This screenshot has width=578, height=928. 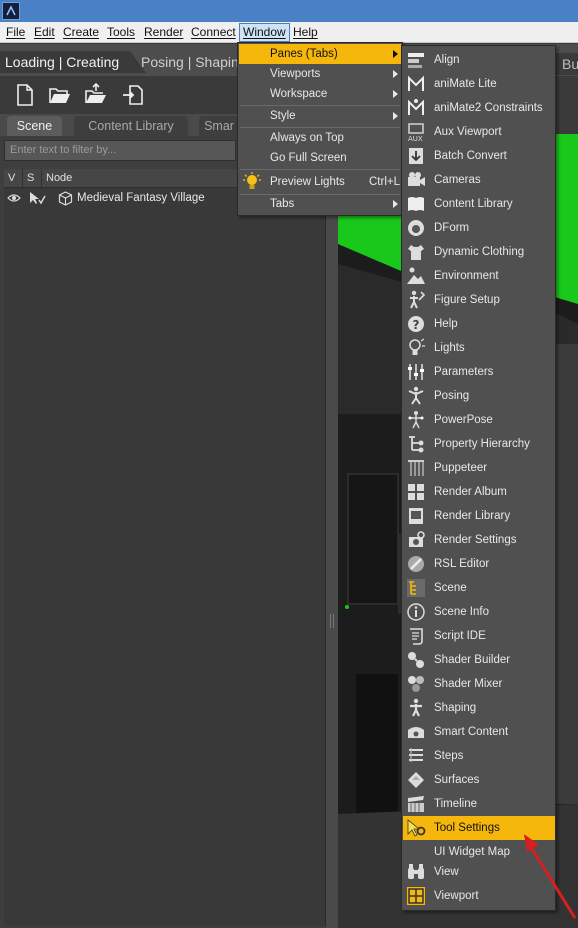 I want to click on column-header-selectable: S, so click(x=32, y=178).